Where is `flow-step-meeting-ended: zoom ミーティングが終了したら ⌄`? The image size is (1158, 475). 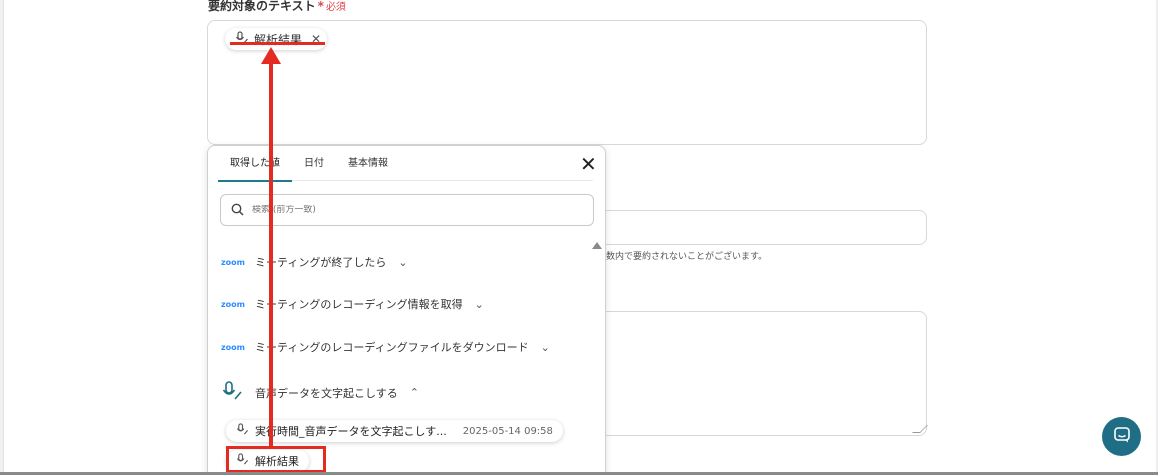 flow-step-meeting-ended: zoom ミーティングが終了したら ⌄ is located at coordinates (314, 262).